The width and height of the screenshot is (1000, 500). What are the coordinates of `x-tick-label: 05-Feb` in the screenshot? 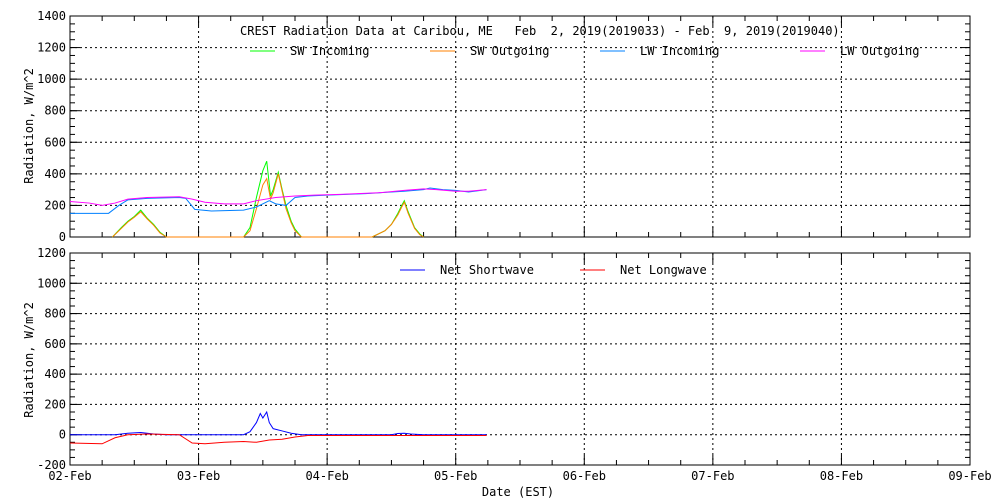 It's located at (455, 476).